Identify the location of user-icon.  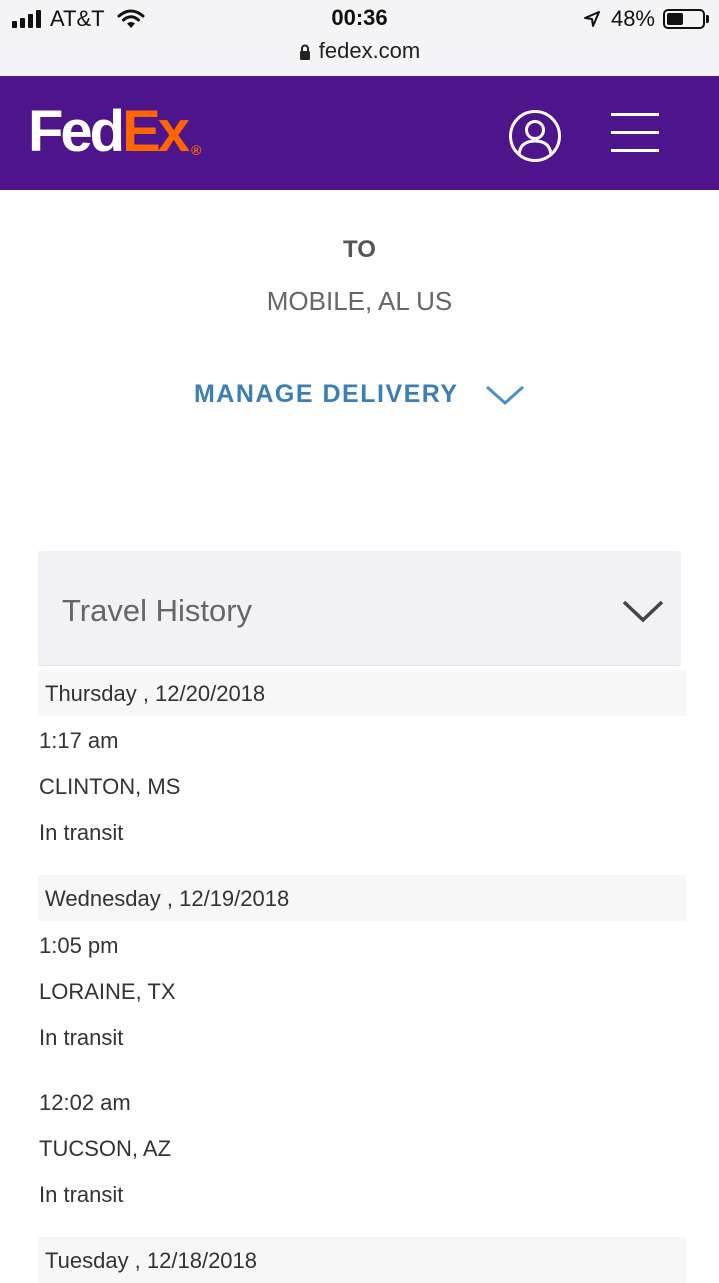
(535, 138).